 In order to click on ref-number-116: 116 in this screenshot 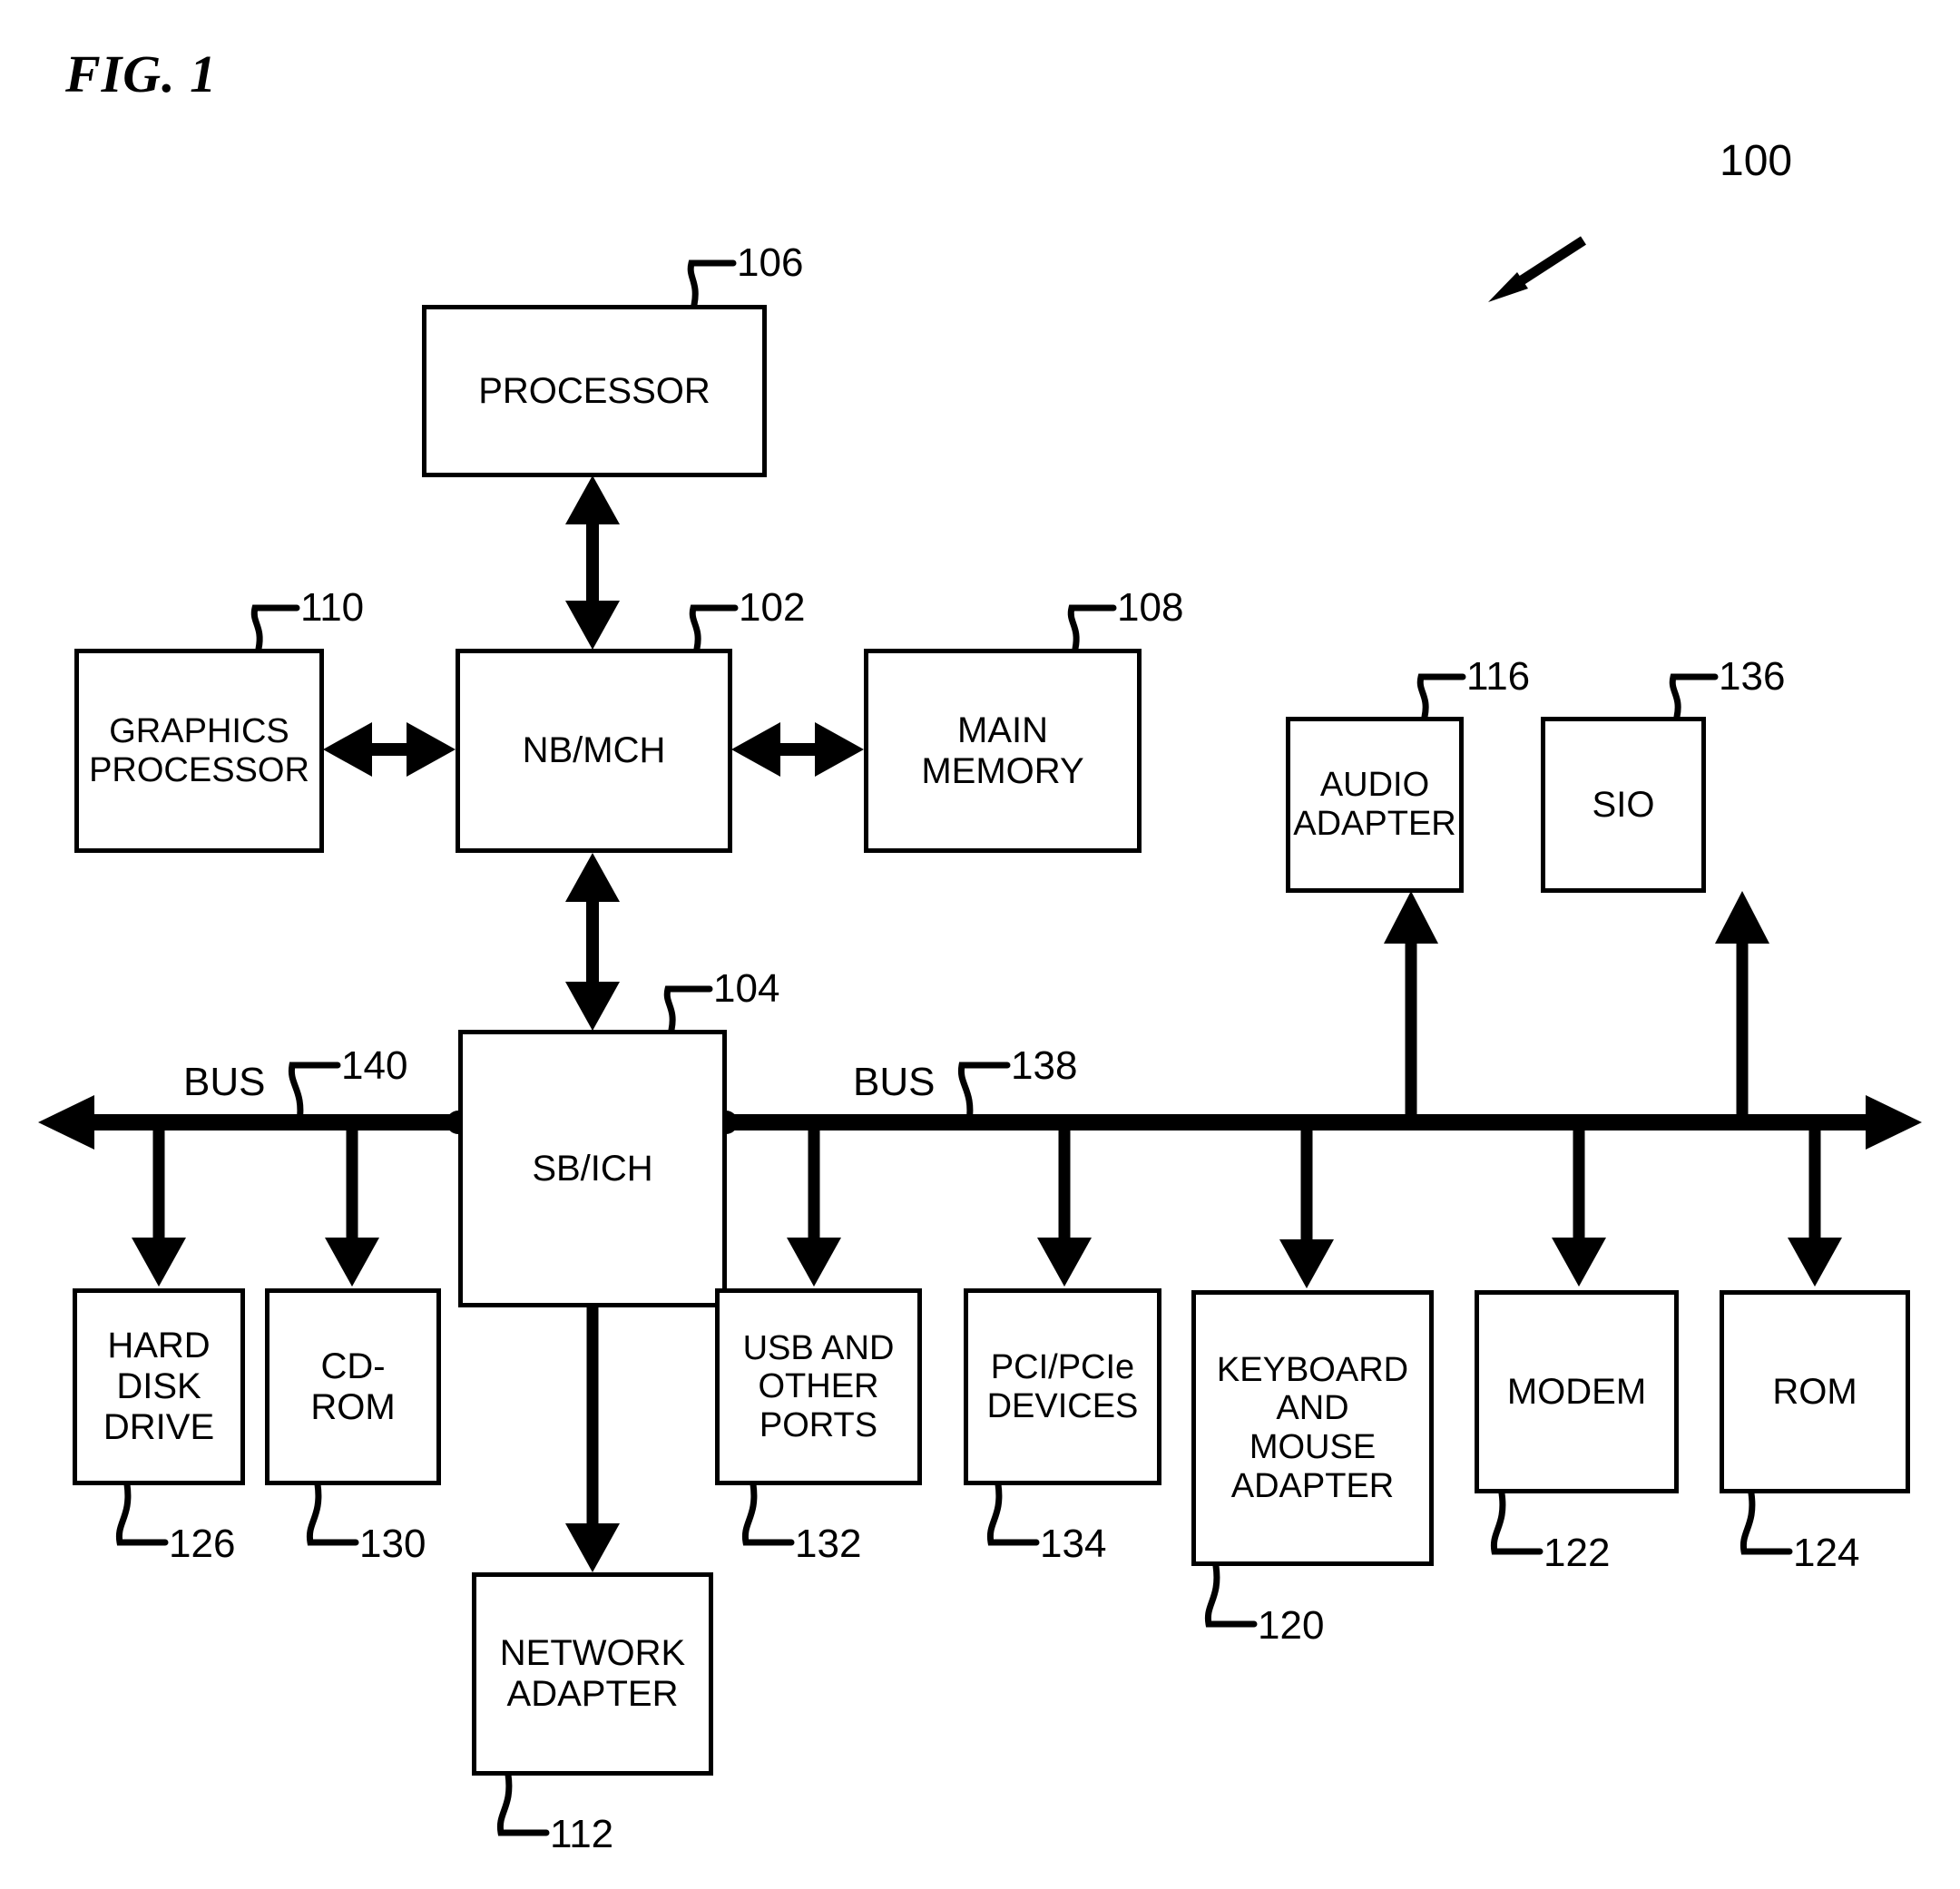, I will do `click(1498, 676)`.